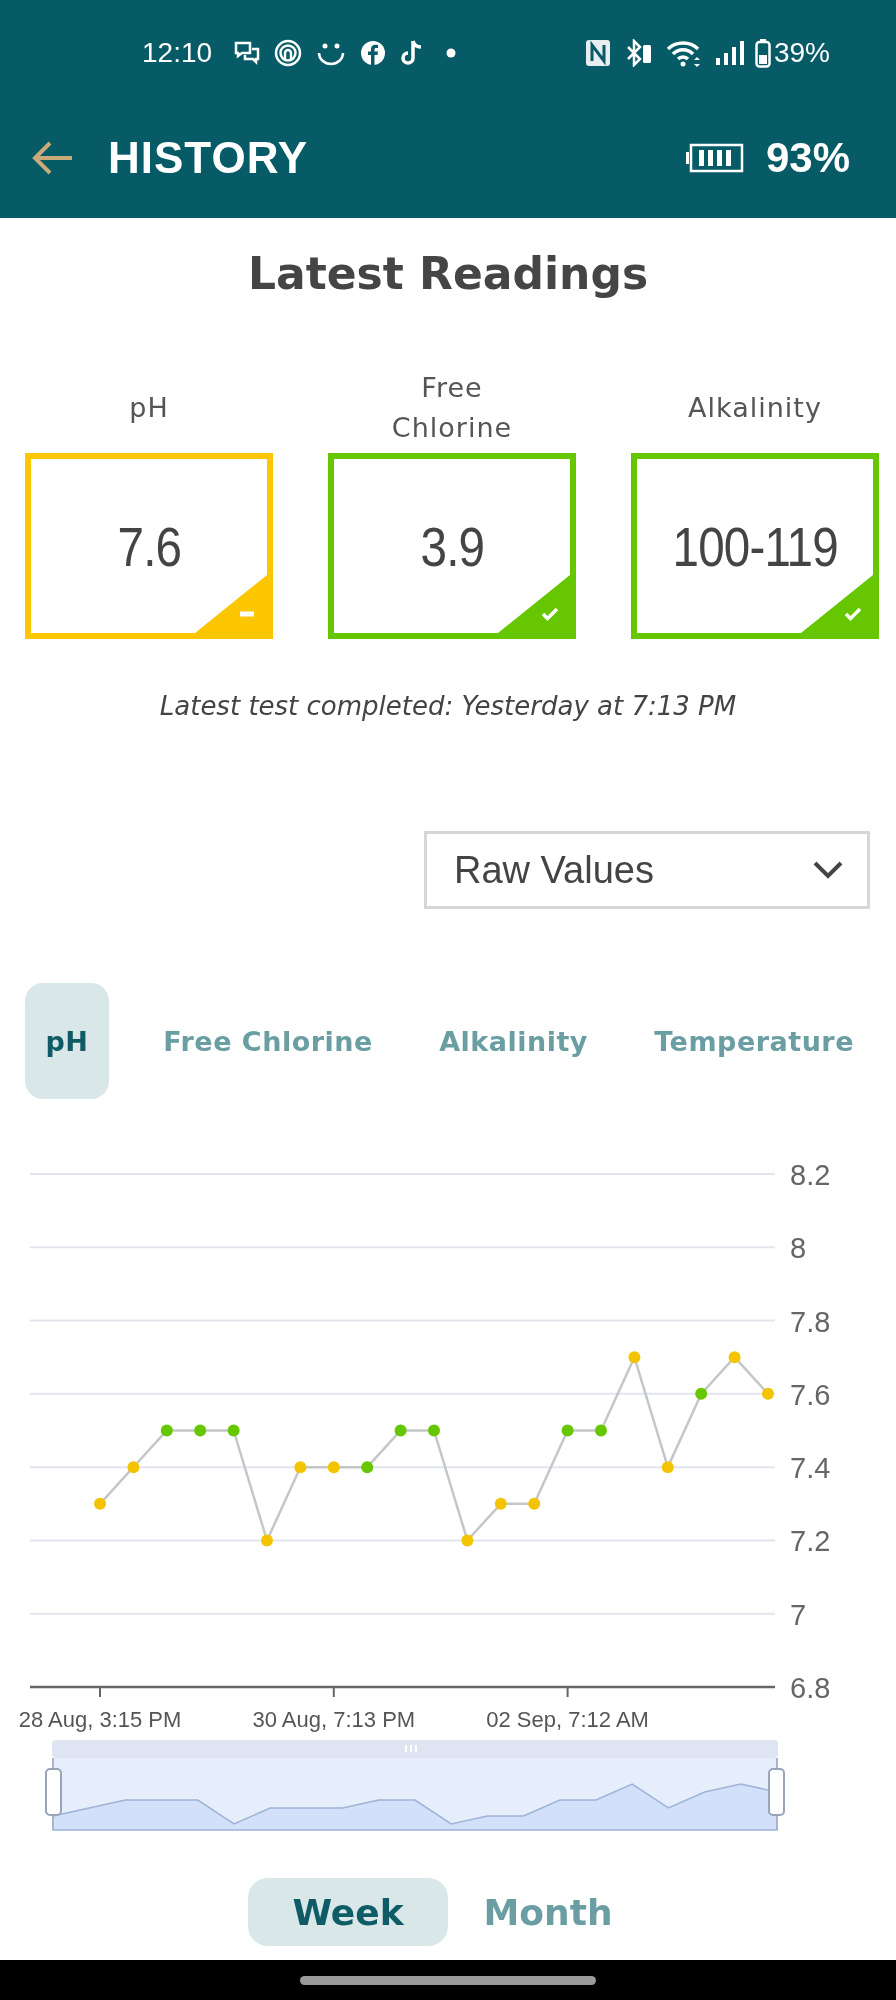  What do you see at coordinates (373, 52) in the screenshot?
I see `facebook-icon` at bounding box center [373, 52].